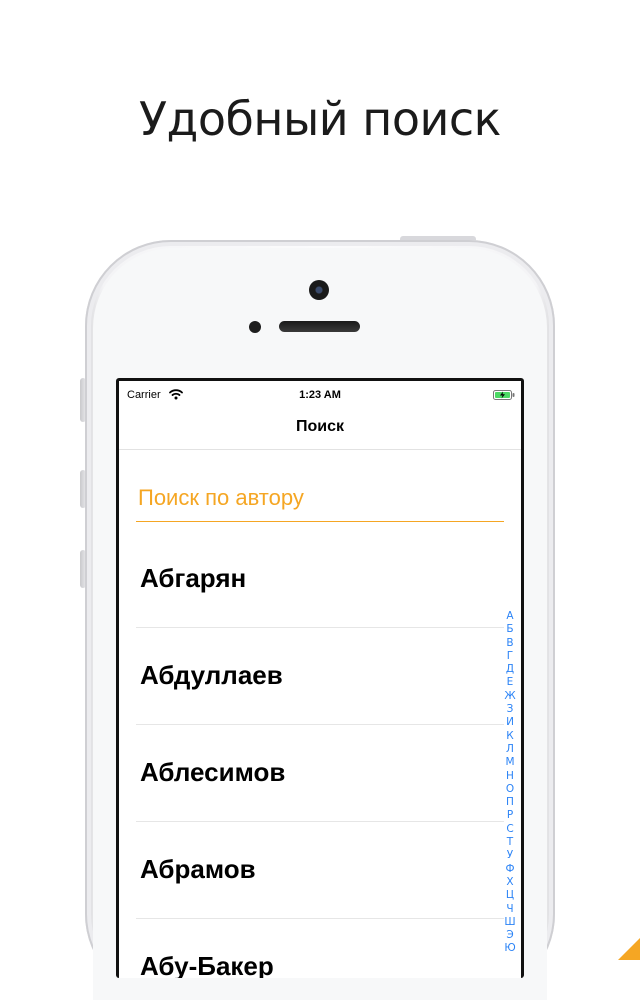  Describe the element at coordinates (509, 762) in the screenshot. I see `index-letter: М` at that location.